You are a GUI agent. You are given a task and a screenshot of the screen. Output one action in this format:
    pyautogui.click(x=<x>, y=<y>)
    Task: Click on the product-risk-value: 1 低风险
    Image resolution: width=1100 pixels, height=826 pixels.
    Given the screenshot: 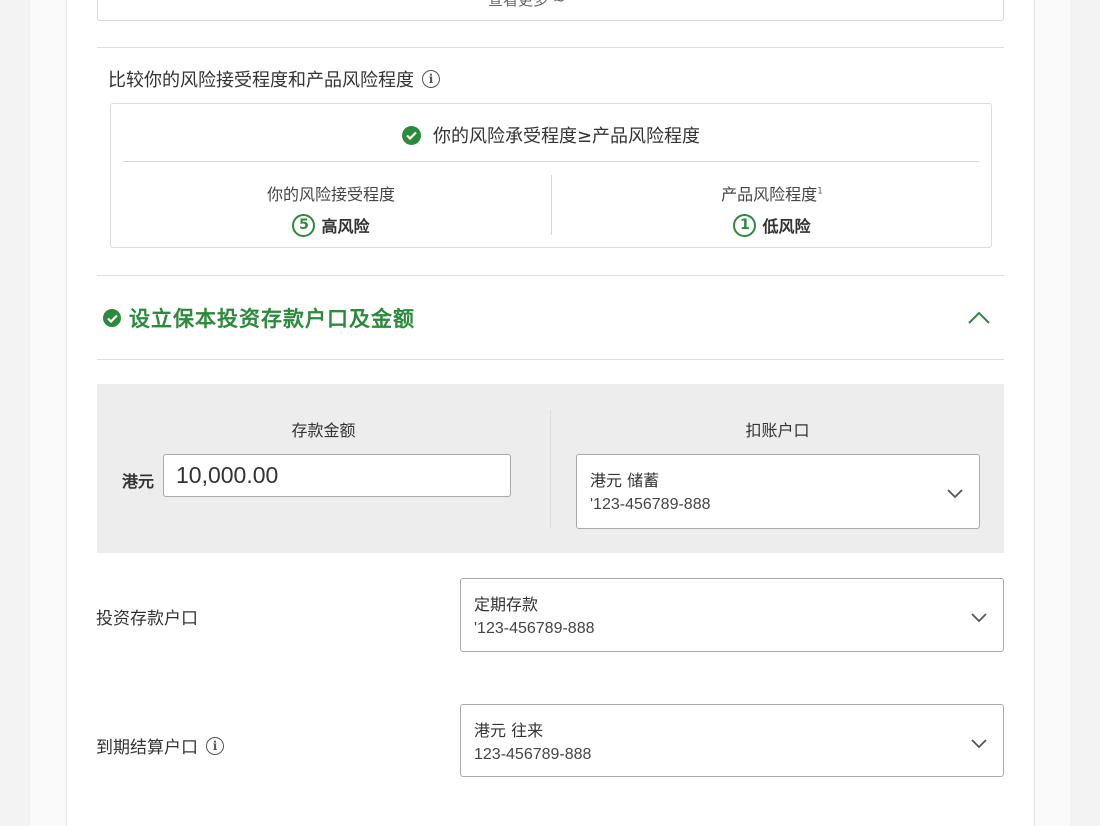 What is the action you would take?
    pyautogui.click(x=772, y=225)
    